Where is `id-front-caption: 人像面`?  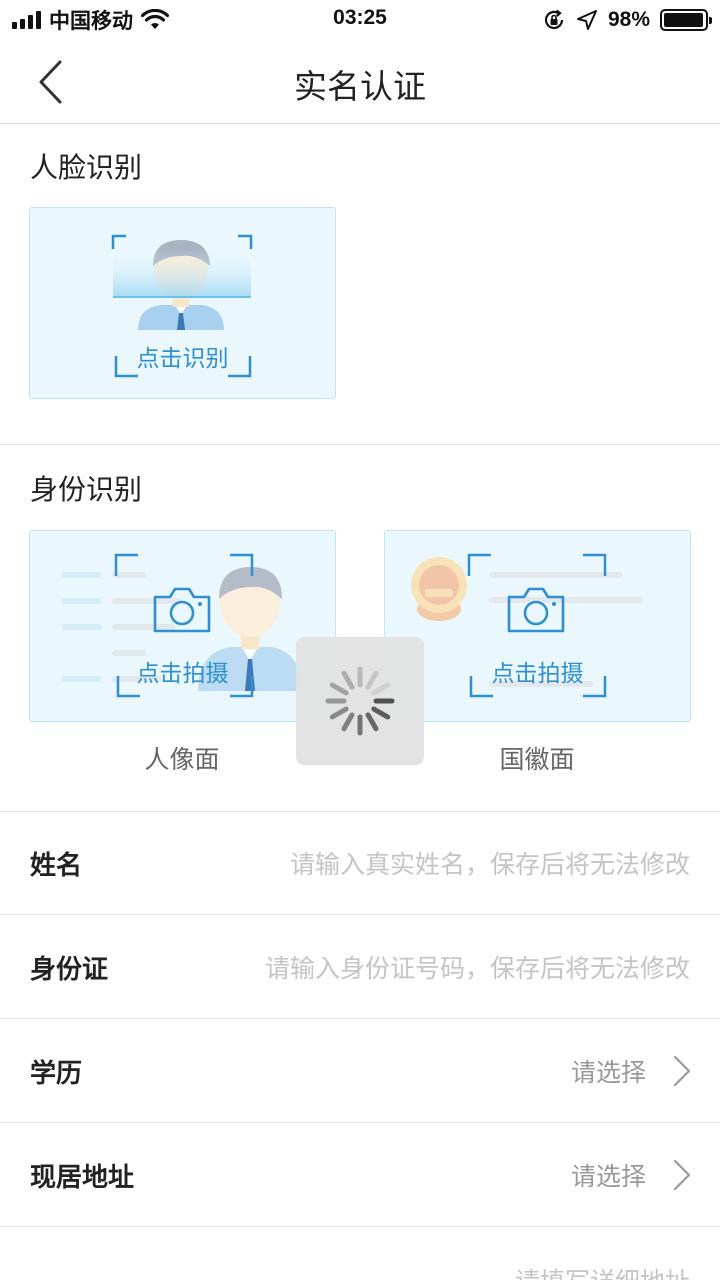 id-front-caption: 人像面 is located at coordinates (182, 759).